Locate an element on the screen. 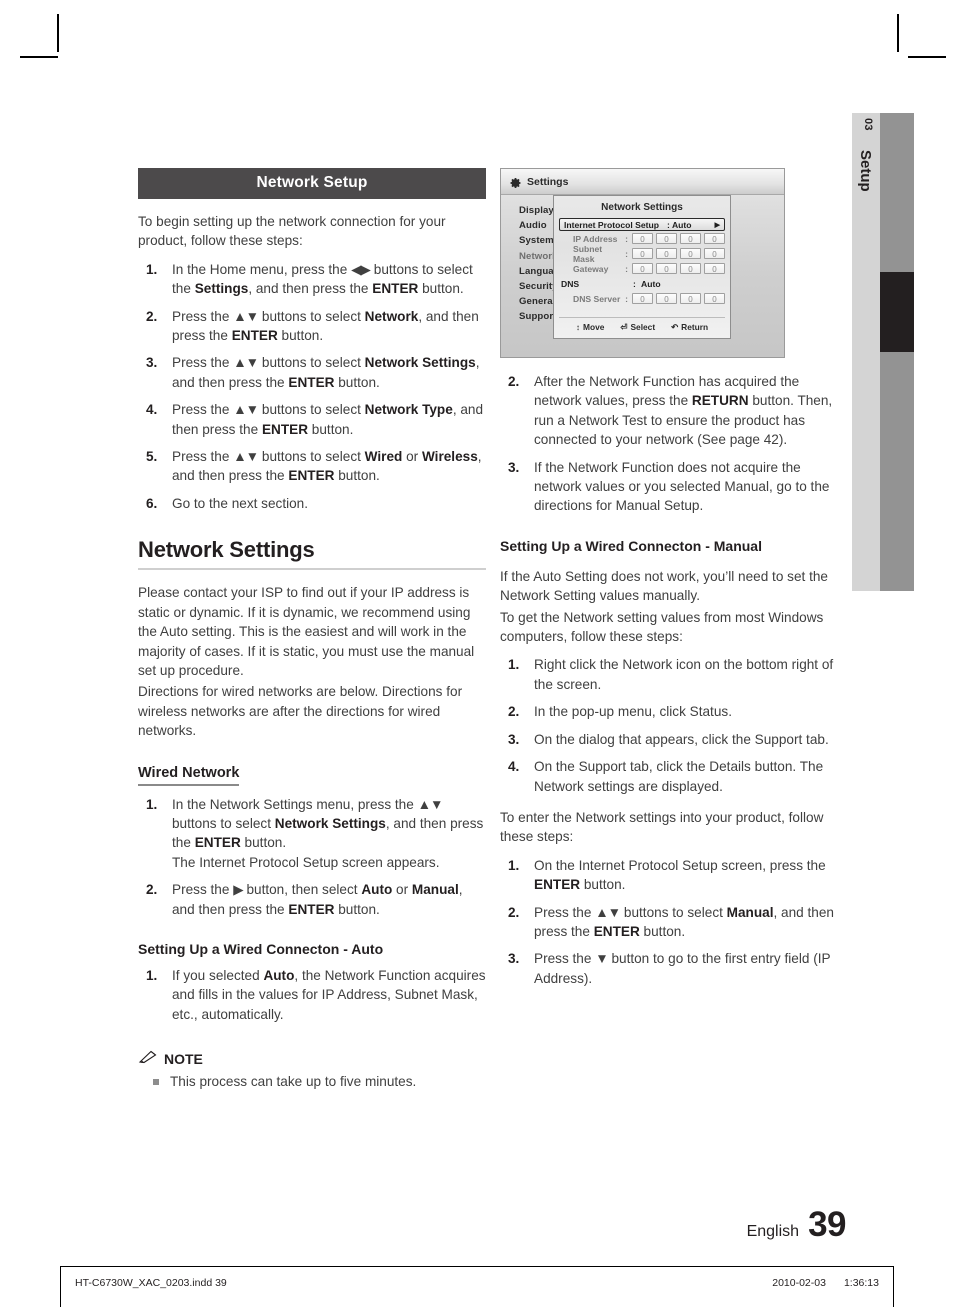  hint-icon: ↶ is located at coordinates (675, 327).